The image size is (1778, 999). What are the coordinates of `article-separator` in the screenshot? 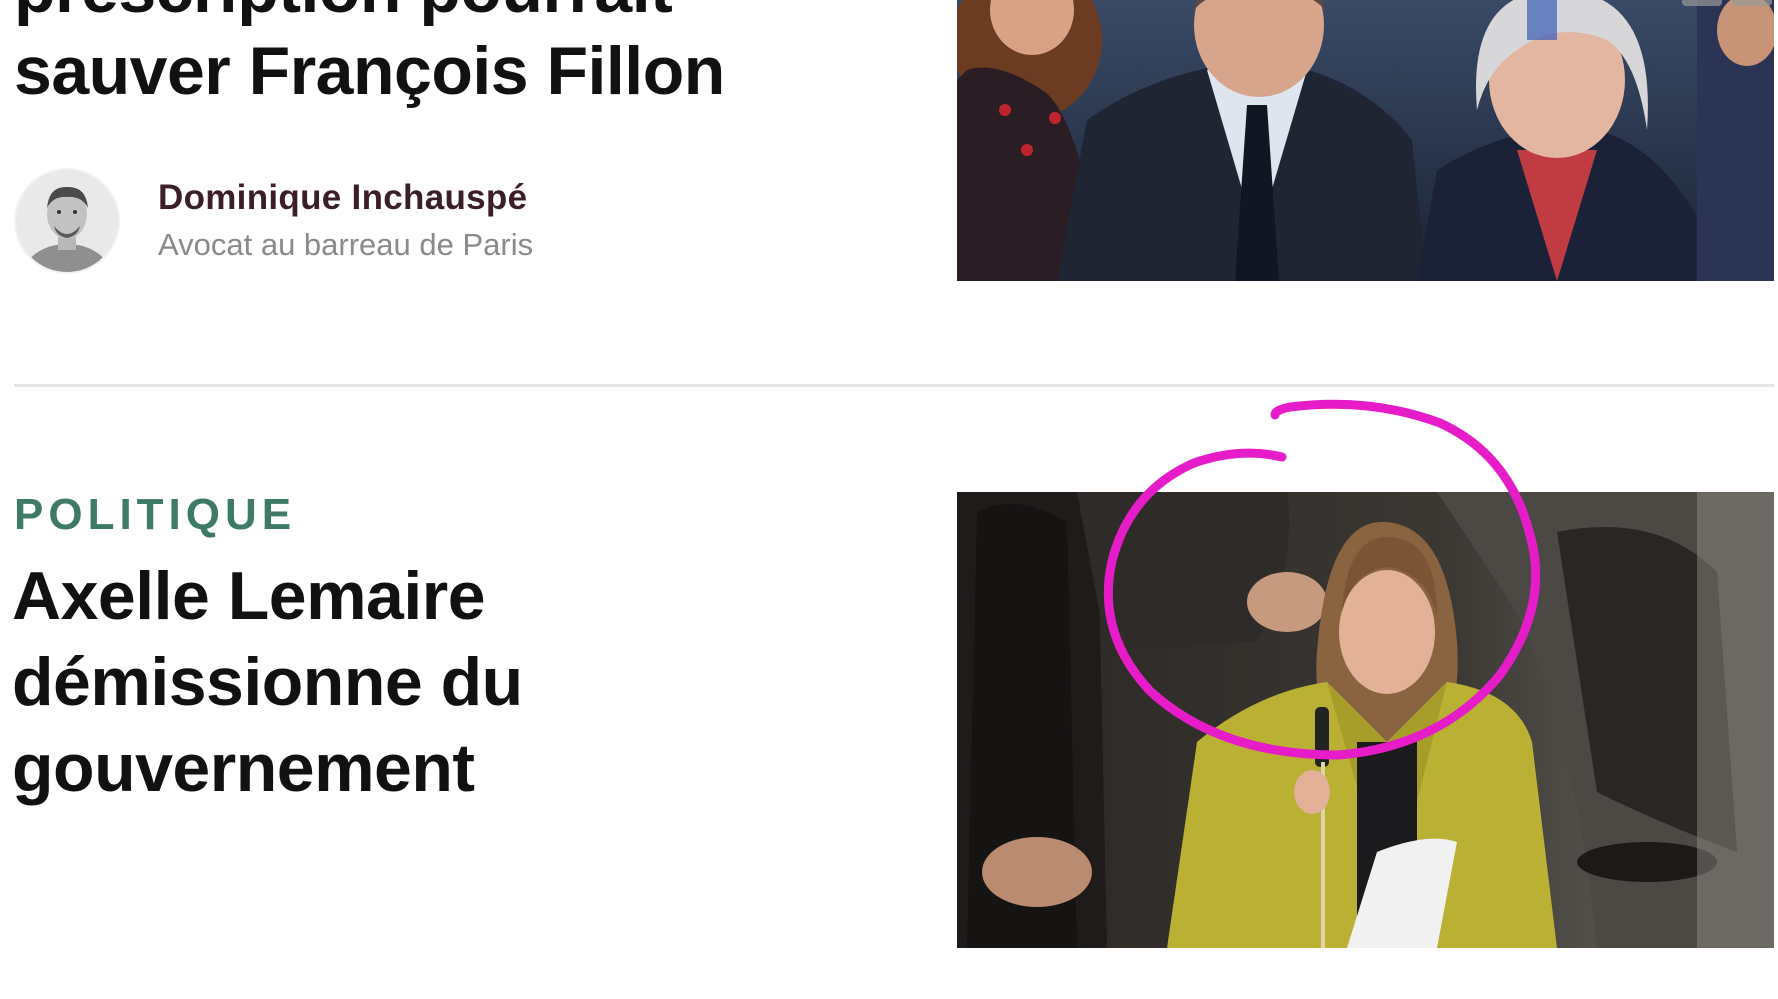 It's located at (894, 385).